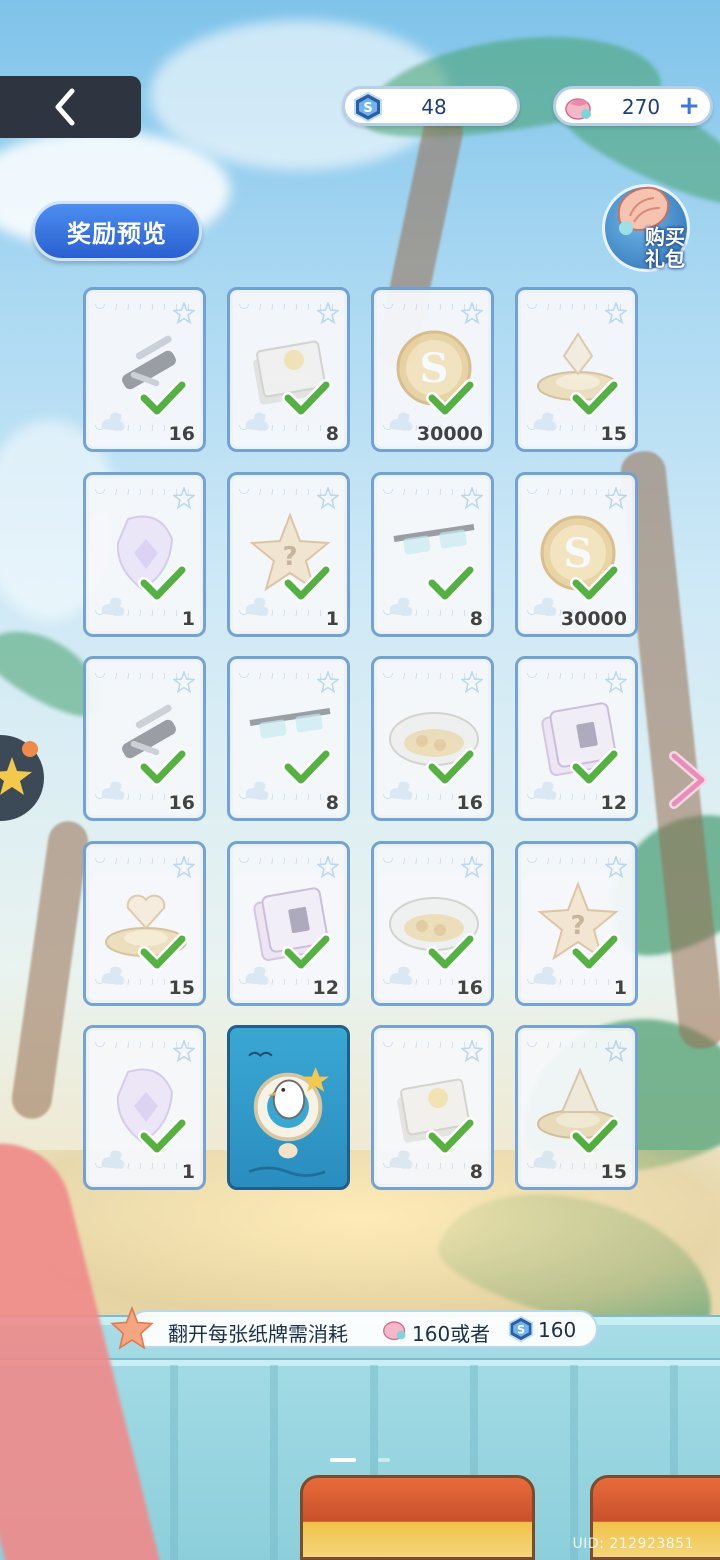  I want to click on buy-gift-button: 购买 礼包, so click(648, 228).